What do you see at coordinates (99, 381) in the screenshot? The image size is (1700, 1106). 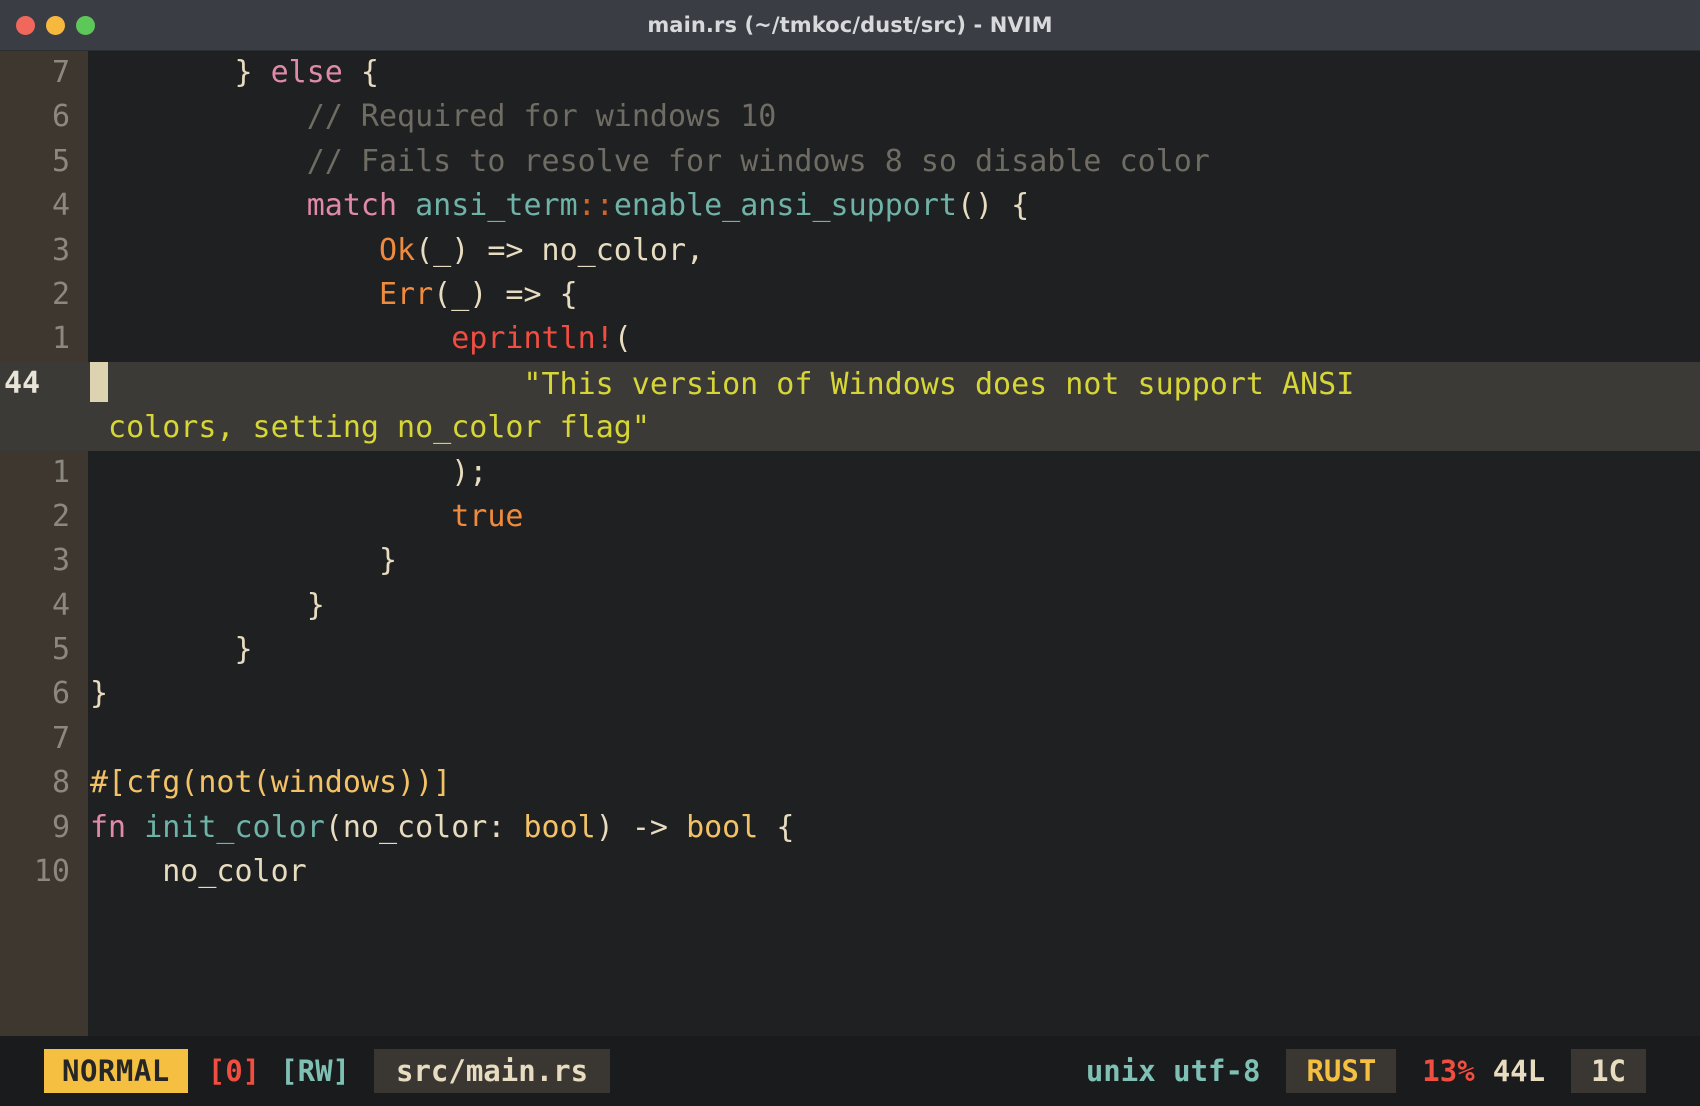 I see `text-cursor` at bounding box center [99, 381].